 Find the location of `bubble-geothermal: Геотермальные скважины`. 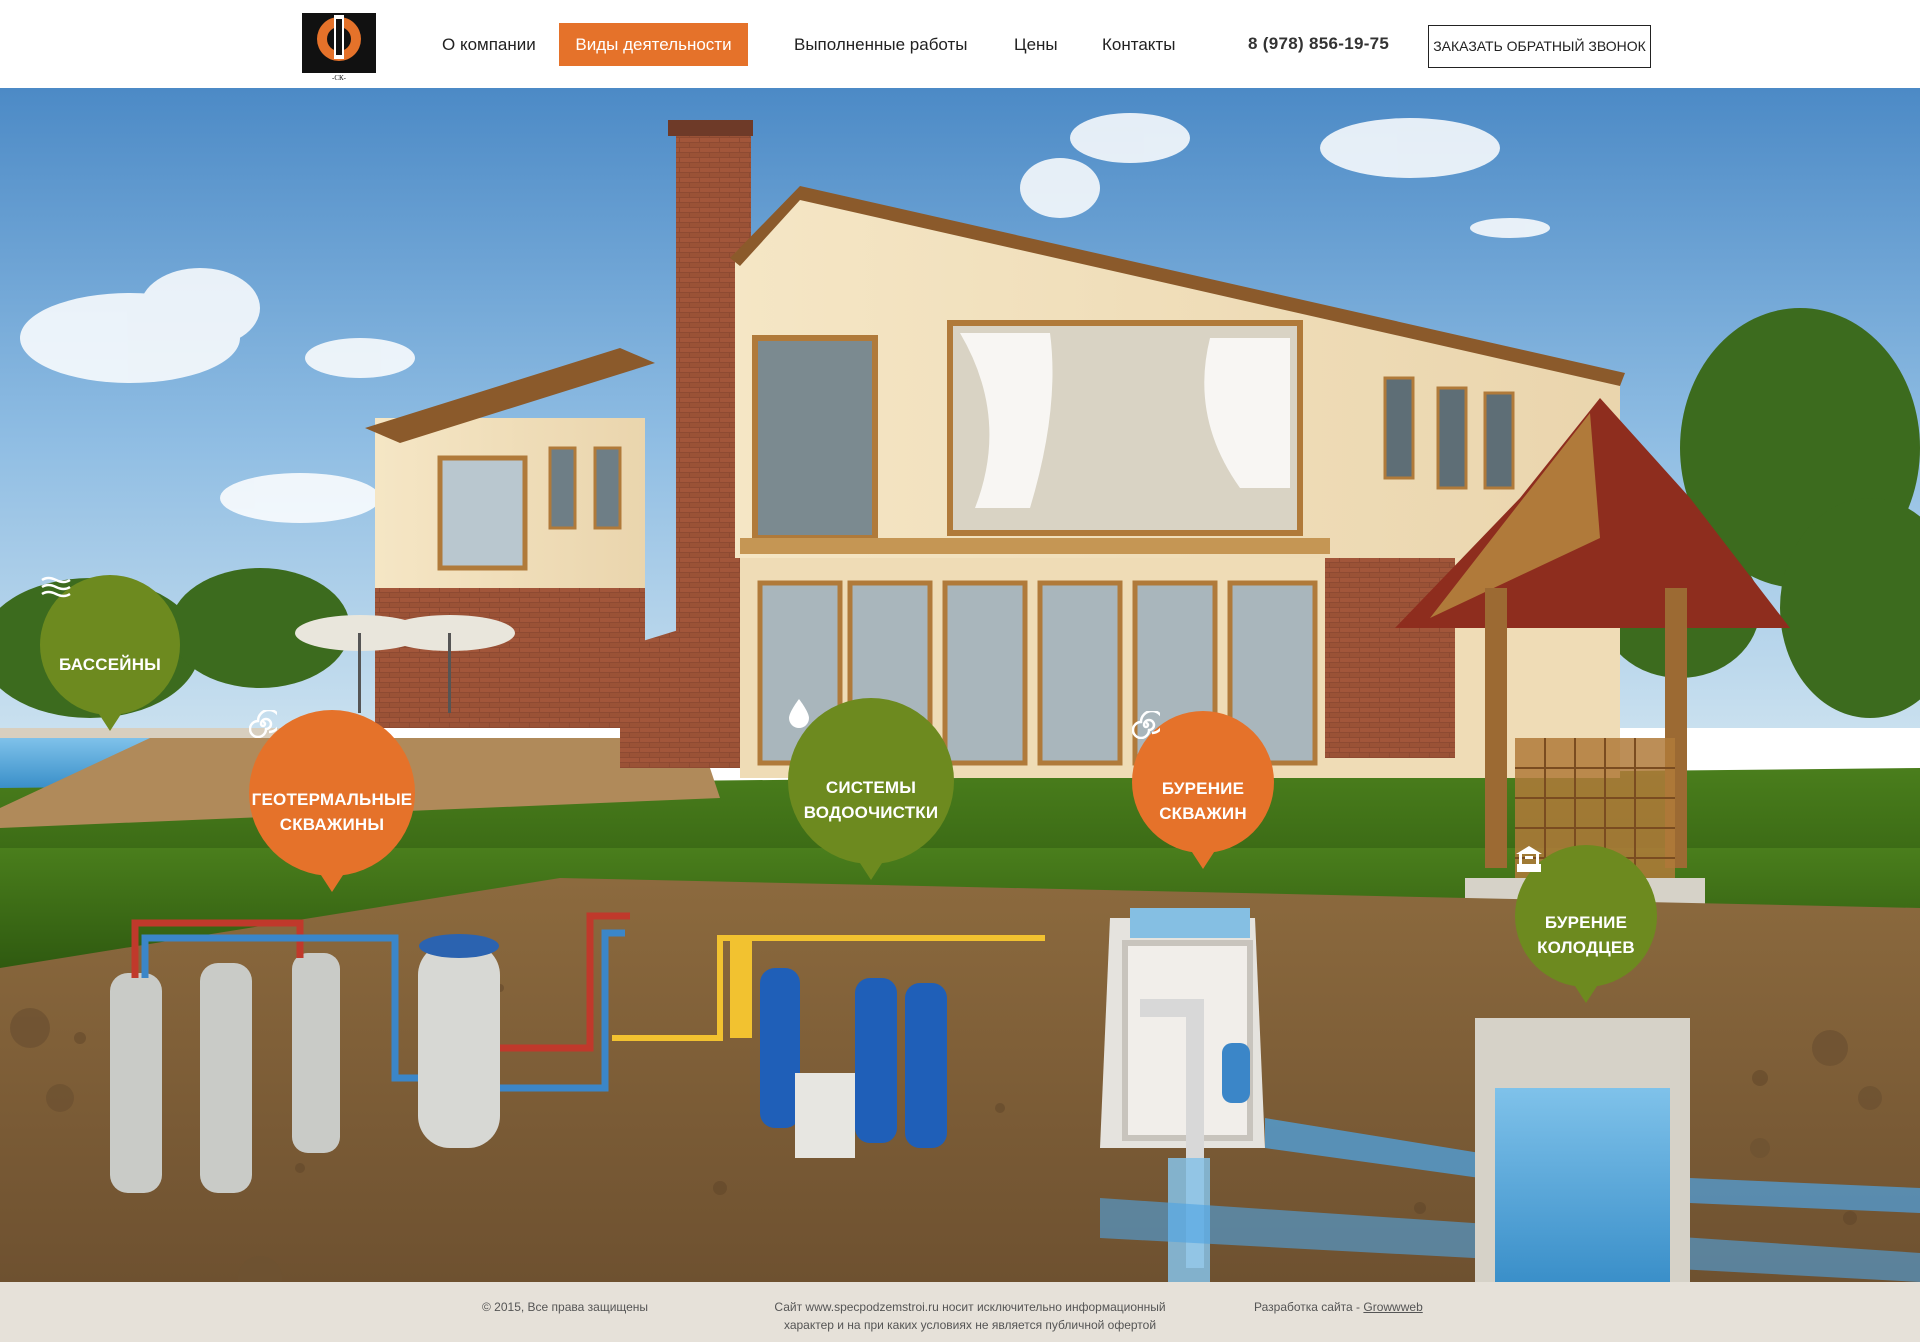

bubble-geothermal: Геотермальные скважины is located at coordinates (332, 801).